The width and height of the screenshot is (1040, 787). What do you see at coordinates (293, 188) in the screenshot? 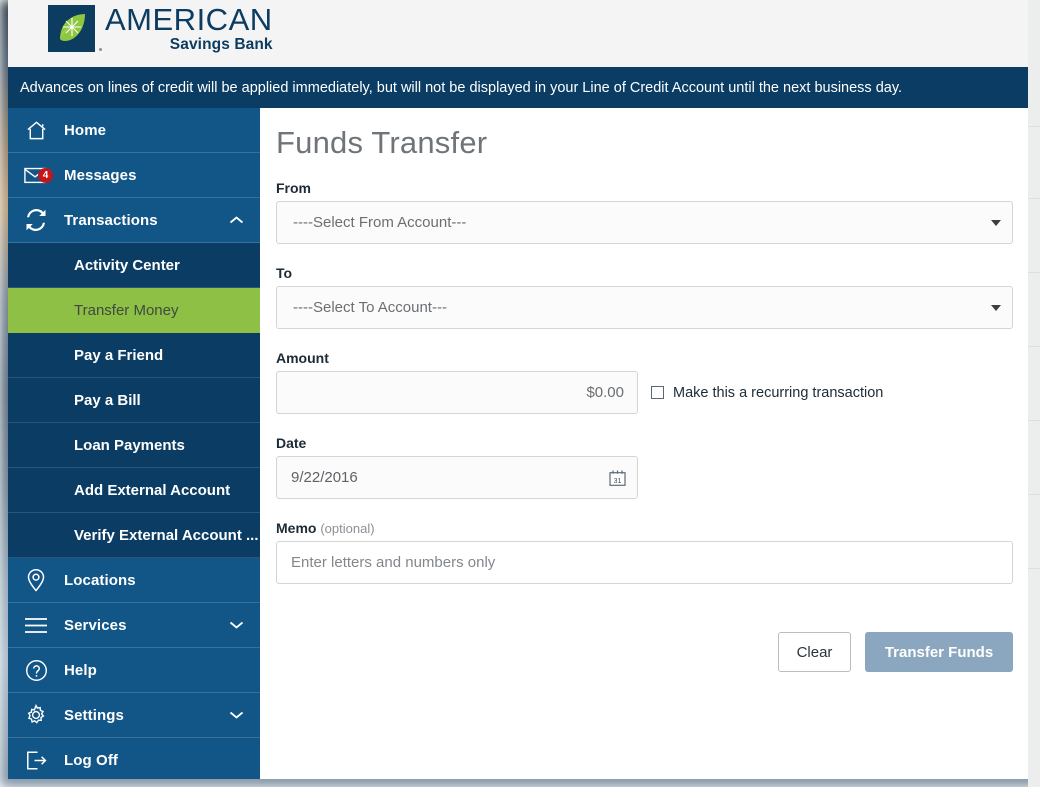
I see `from-label: From` at bounding box center [293, 188].